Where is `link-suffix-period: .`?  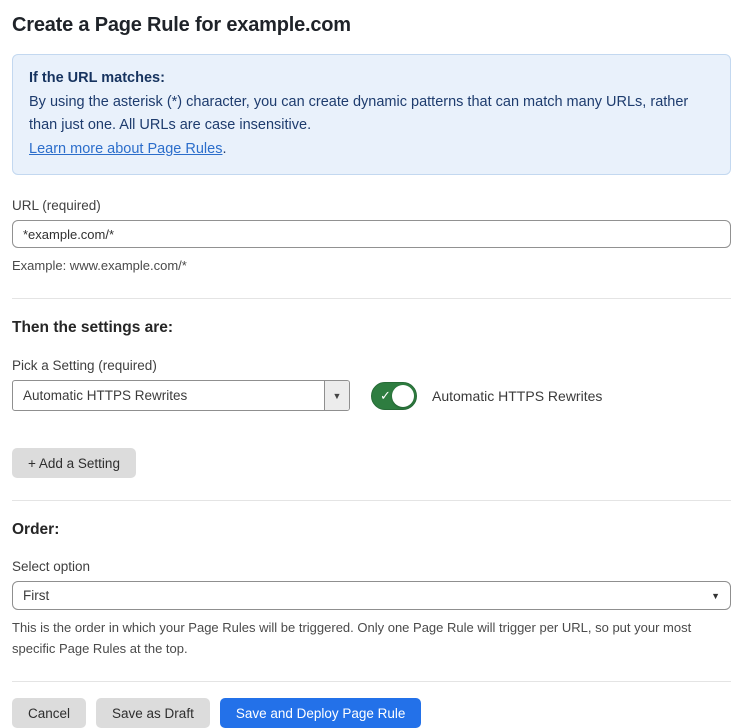 link-suffix-period: . is located at coordinates (224, 148).